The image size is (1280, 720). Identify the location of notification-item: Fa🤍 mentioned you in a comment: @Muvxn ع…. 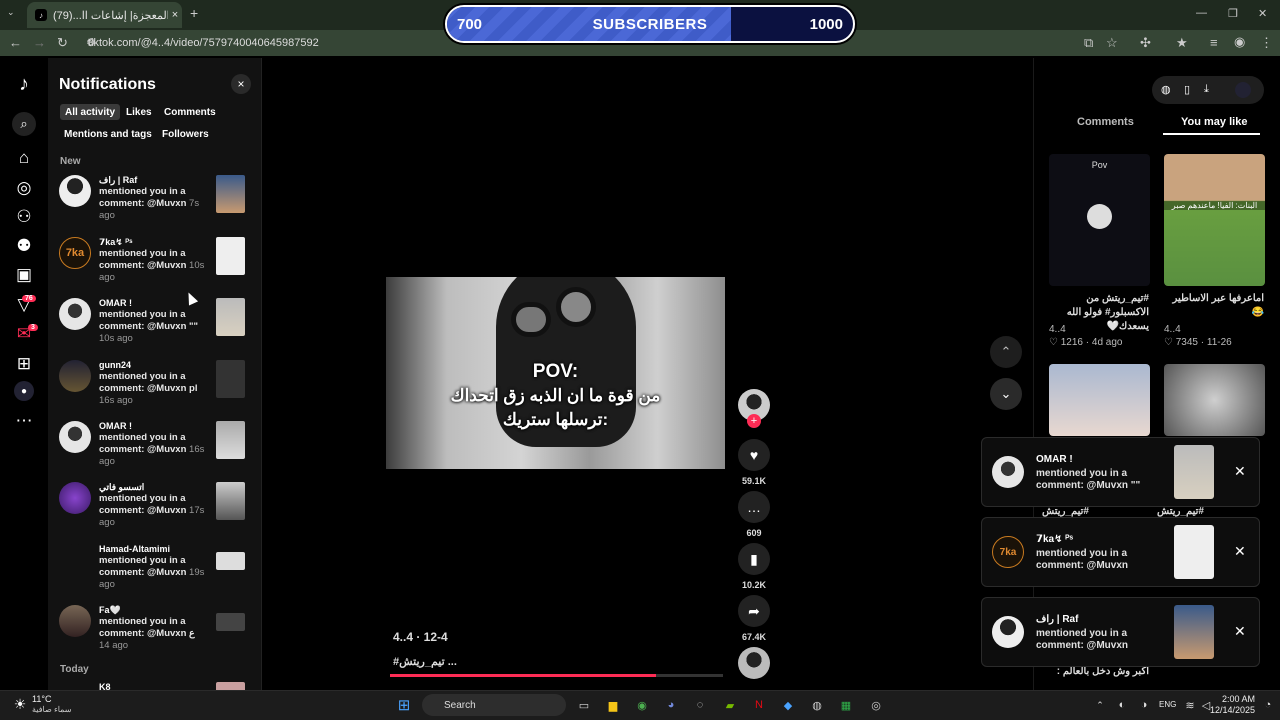
(150, 633).